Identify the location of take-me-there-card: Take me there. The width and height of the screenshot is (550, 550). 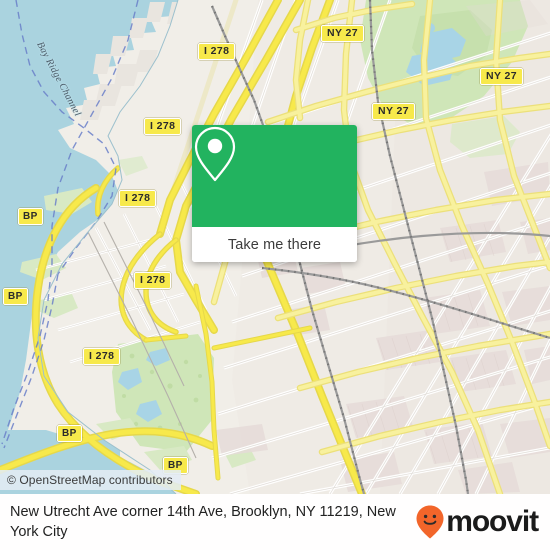
(274, 193).